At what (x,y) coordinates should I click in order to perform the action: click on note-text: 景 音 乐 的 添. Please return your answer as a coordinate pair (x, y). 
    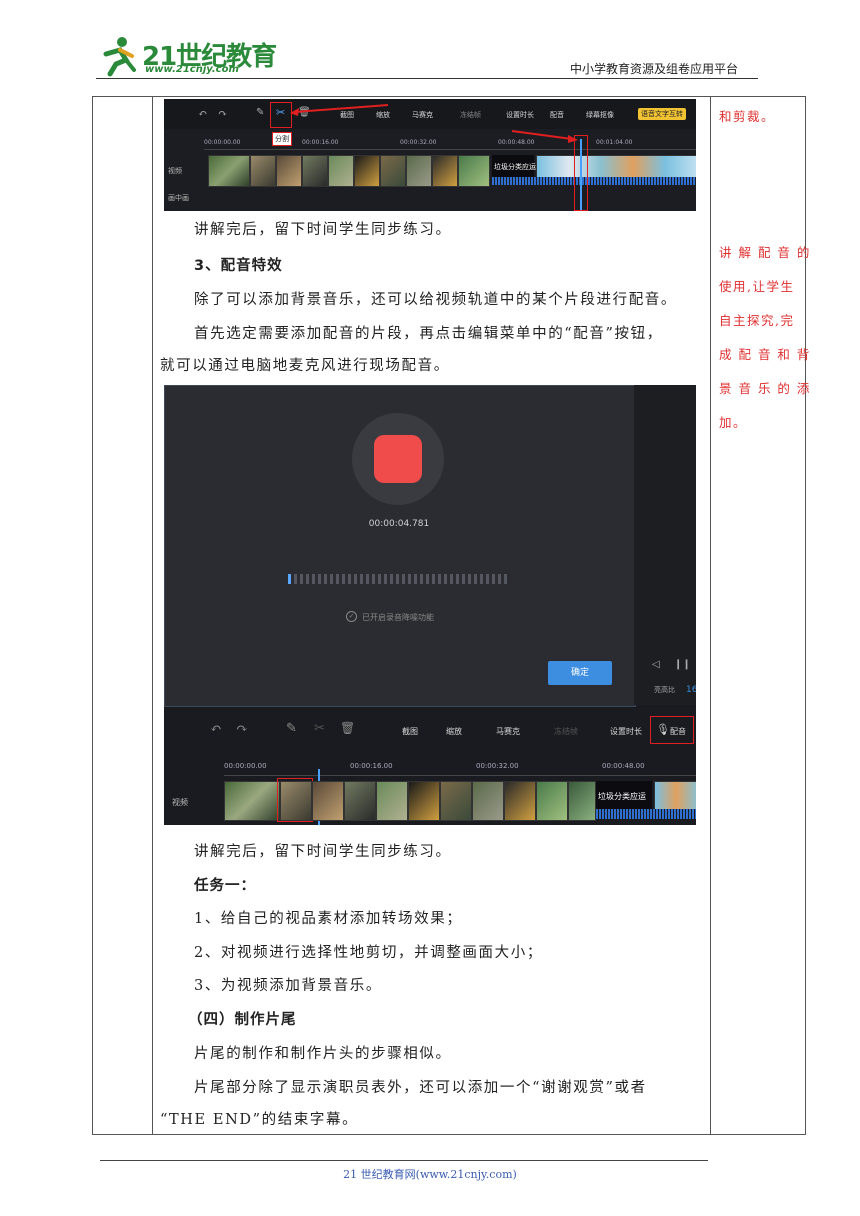
    Looking at the image, I should click on (765, 388).